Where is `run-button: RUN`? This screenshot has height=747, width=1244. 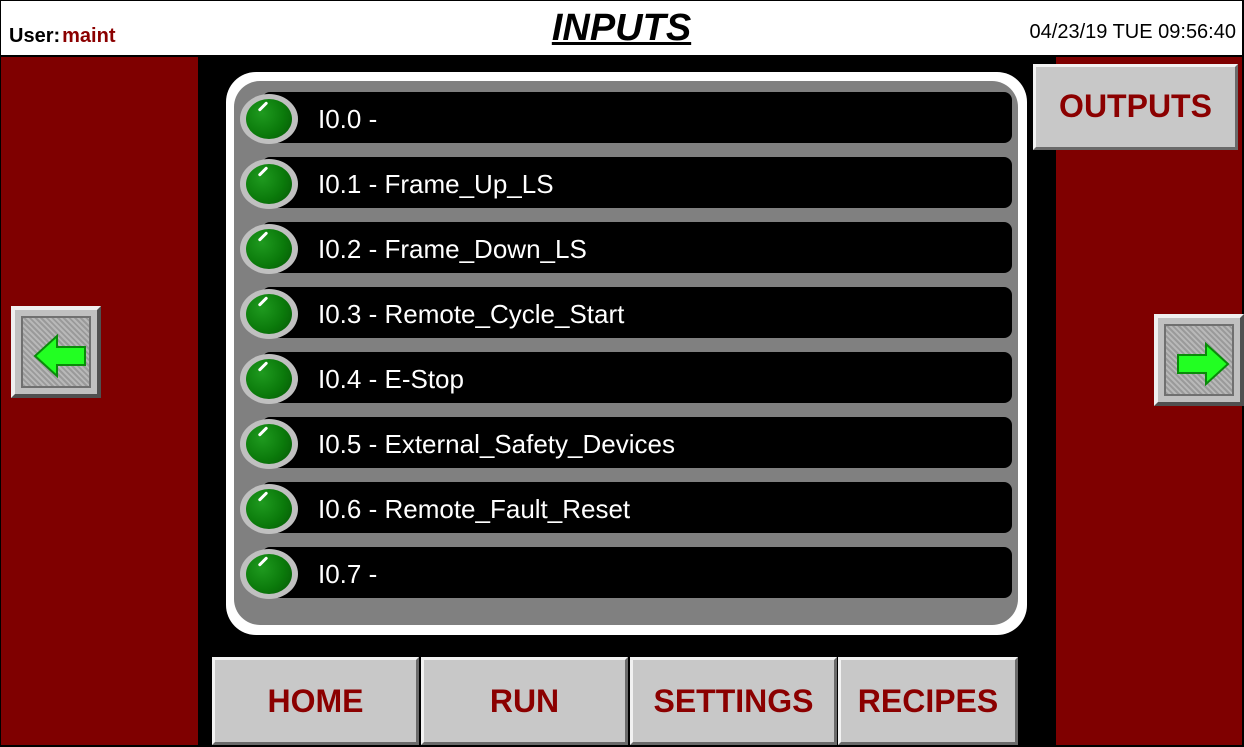 run-button: RUN is located at coordinates (524, 701).